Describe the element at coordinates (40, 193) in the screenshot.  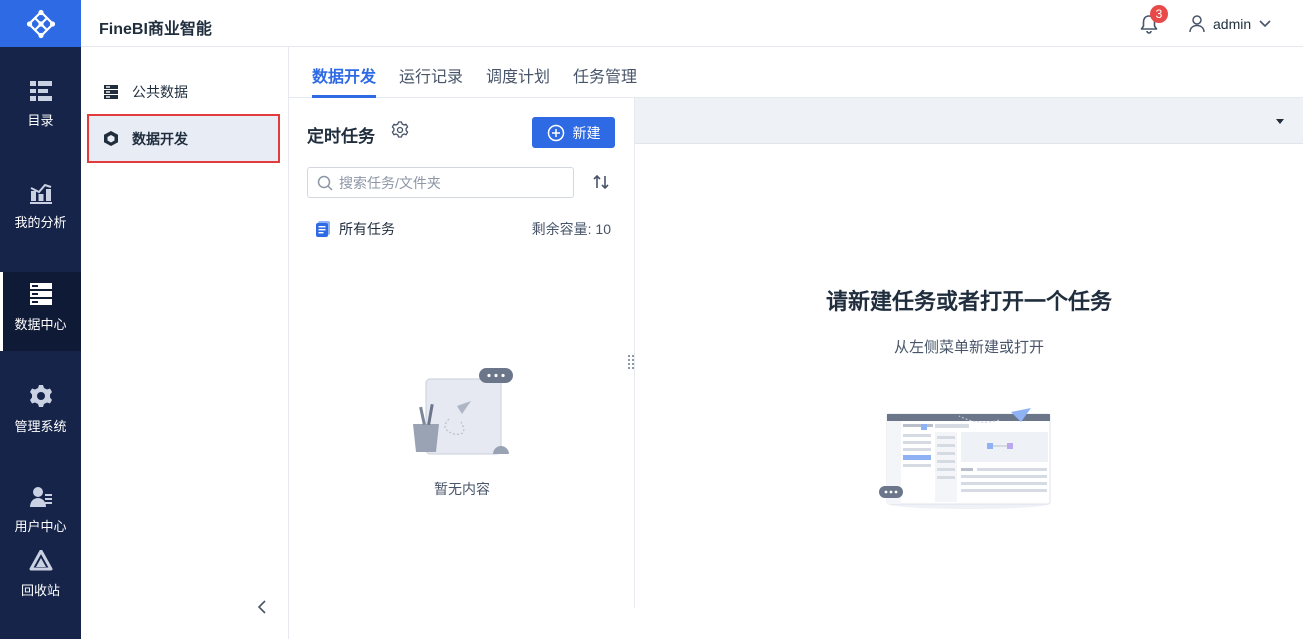
I see `analysis-chart-icon` at that location.